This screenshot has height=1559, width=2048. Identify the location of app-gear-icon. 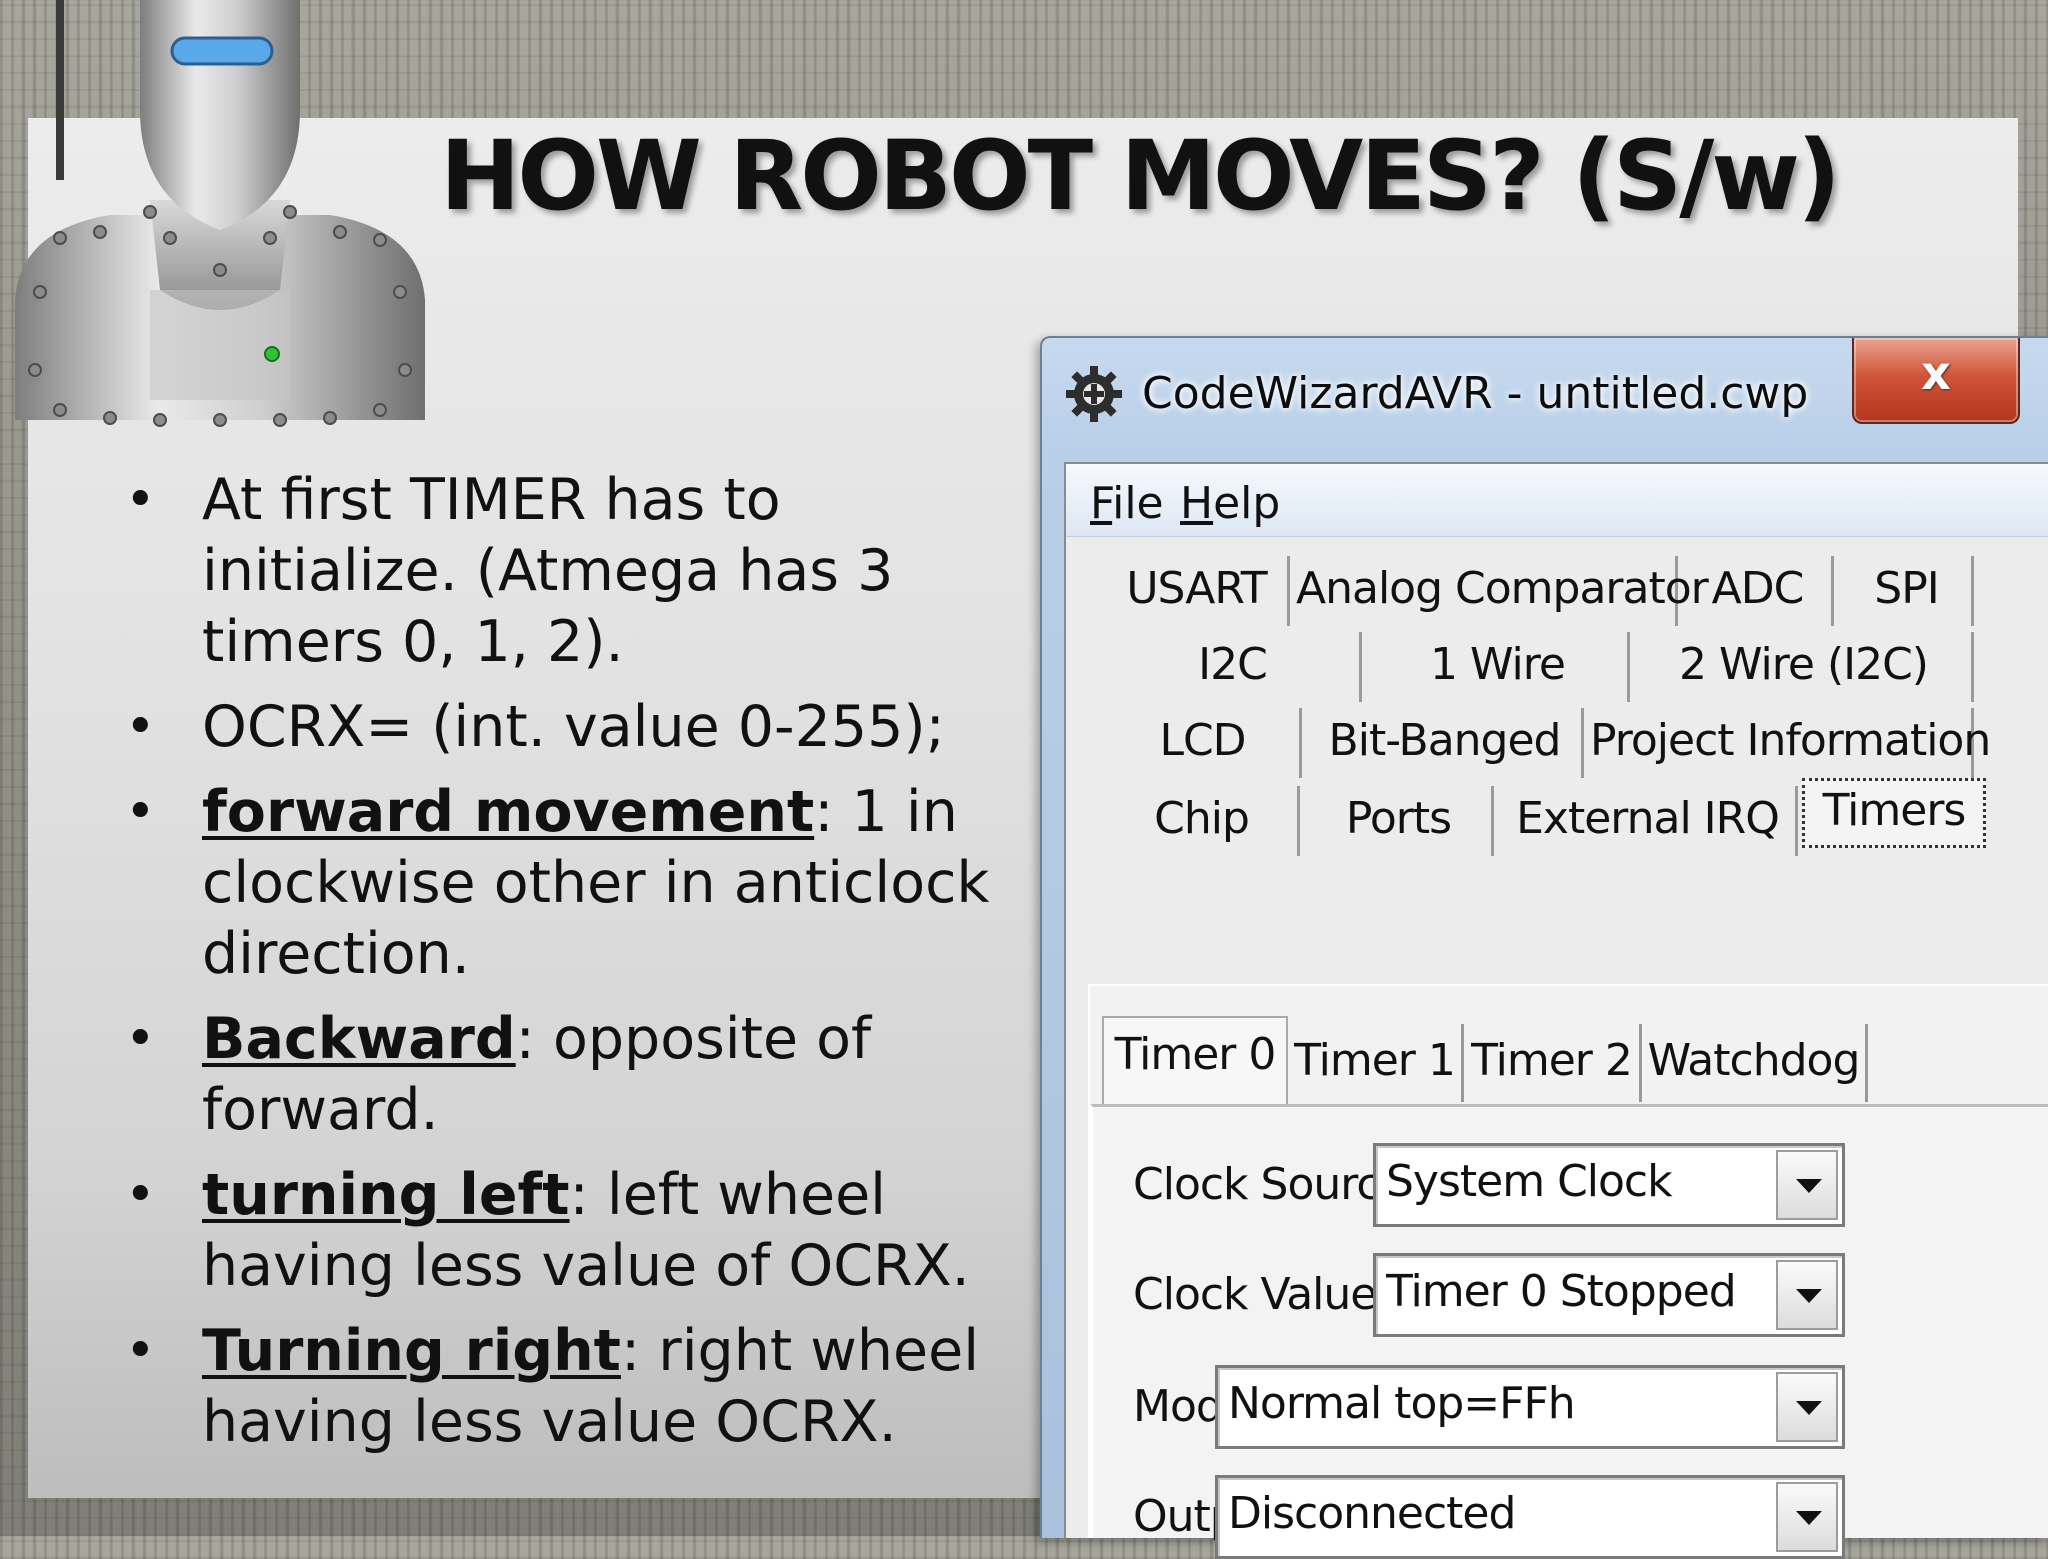
(1094, 394).